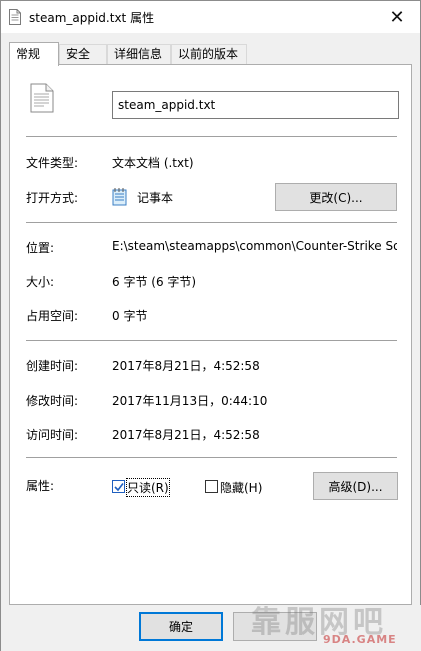  What do you see at coordinates (34, 54) in the screenshot?
I see `tab-general: 常规` at bounding box center [34, 54].